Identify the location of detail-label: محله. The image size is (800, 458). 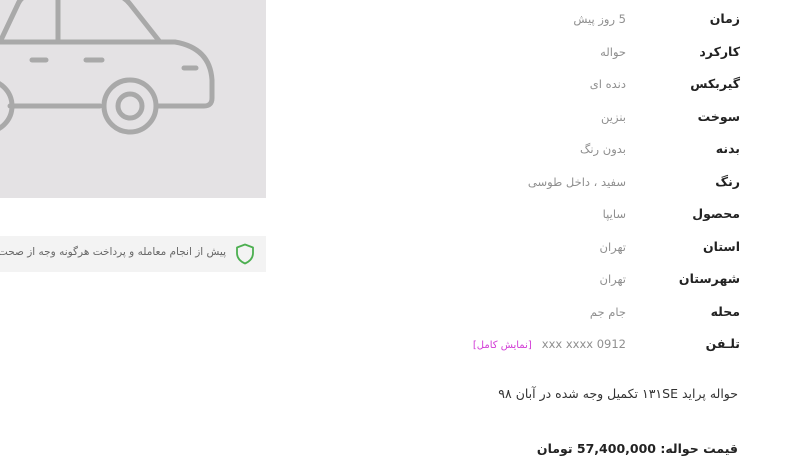
(725, 311).